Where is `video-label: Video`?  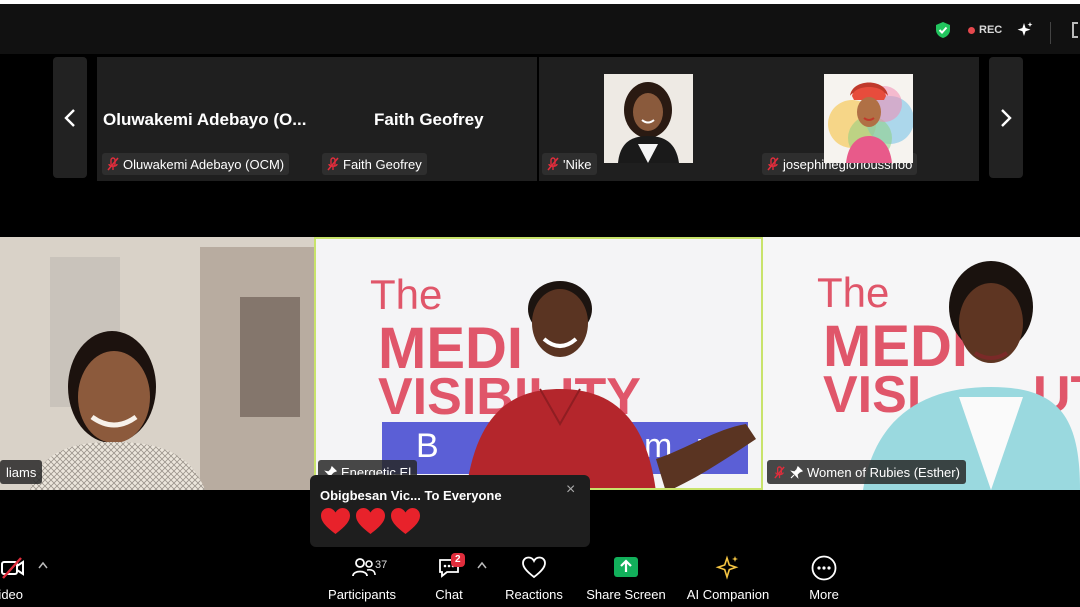
video-label: Video is located at coordinates (12, 594).